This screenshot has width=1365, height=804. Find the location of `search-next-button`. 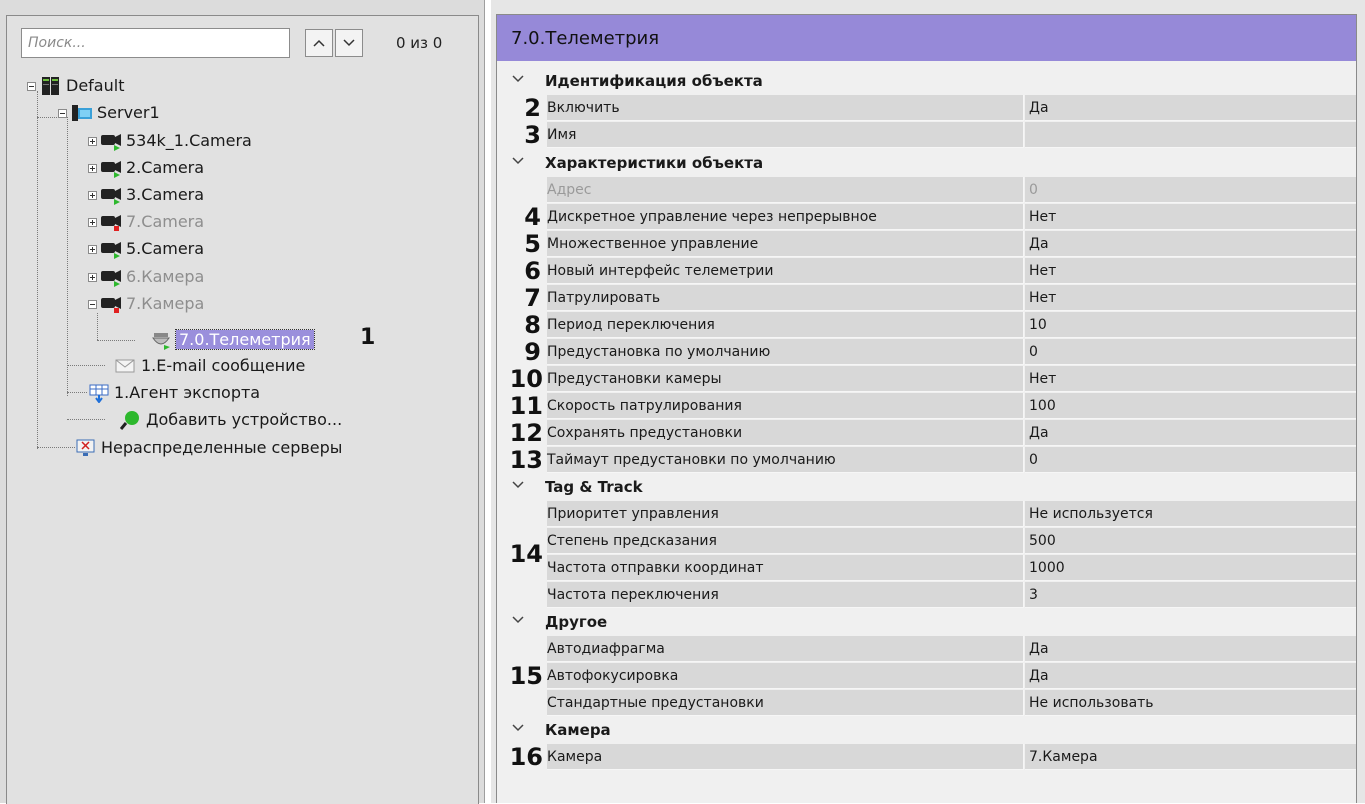

search-next-button is located at coordinates (349, 43).